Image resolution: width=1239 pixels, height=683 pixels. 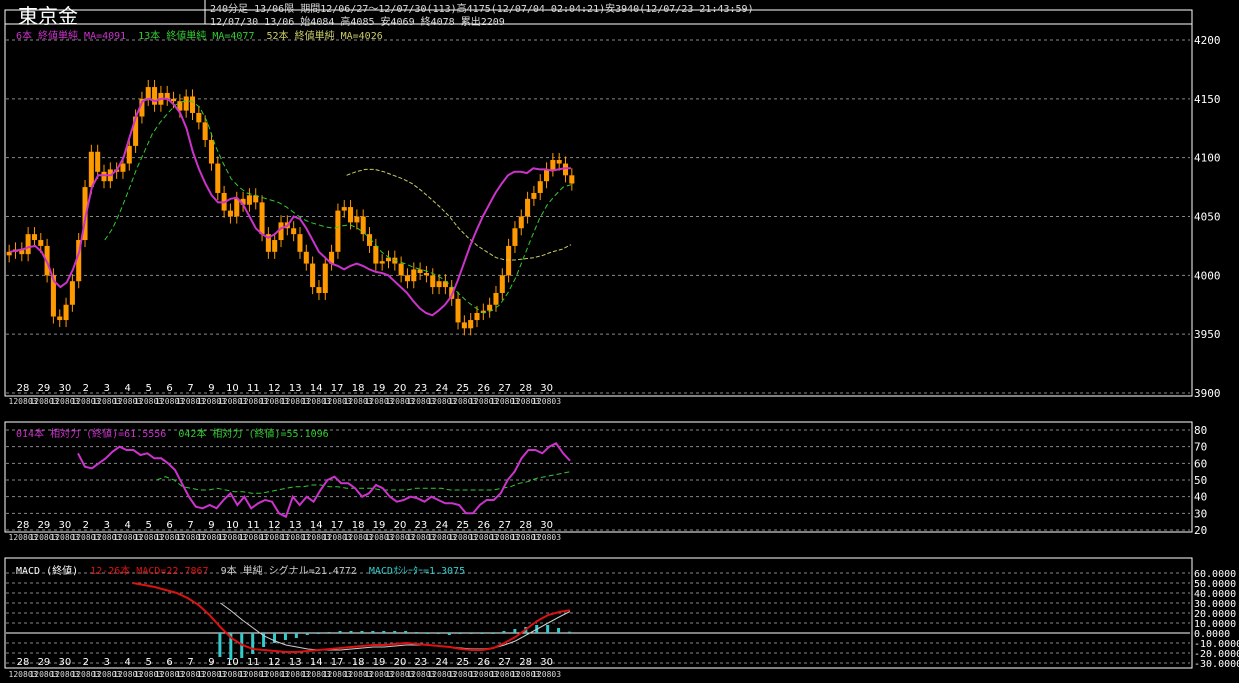 What do you see at coordinates (546, 537) in the screenshot?
I see `rsi-x-tick-sublabel: 120803` at bounding box center [546, 537].